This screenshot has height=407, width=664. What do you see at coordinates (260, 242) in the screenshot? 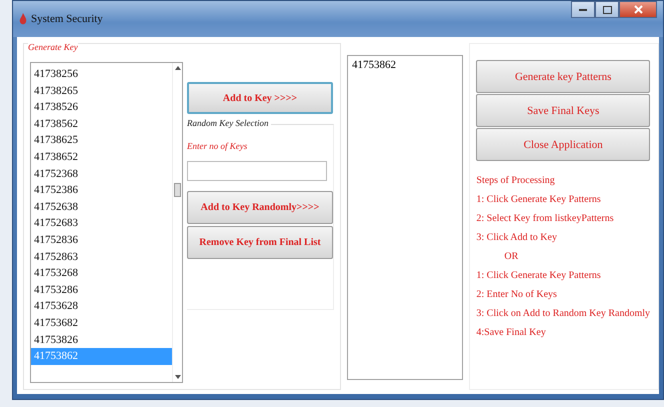
I see `remove-key-button: Remove Key from Final List` at bounding box center [260, 242].